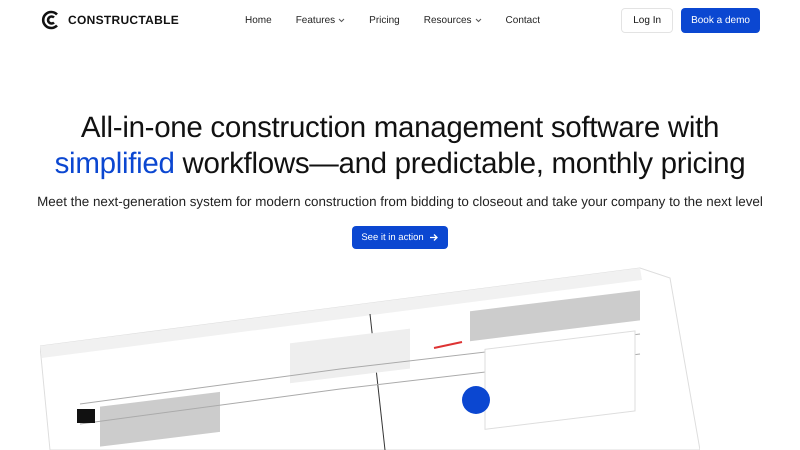  Describe the element at coordinates (400, 201) in the screenshot. I see `hero-subtitle: Meet the next-generation system for modern construction from bidding to closeout and take your company to the next level` at that location.